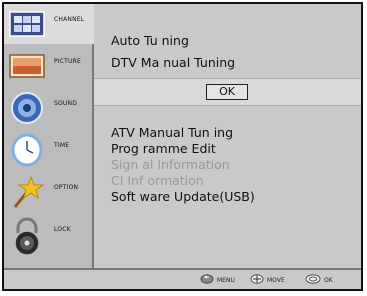 This screenshot has height=296, width=367. What do you see at coordinates (27, 150) in the screenshot?
I see `clock-icon` at bounding box center [27, 150].